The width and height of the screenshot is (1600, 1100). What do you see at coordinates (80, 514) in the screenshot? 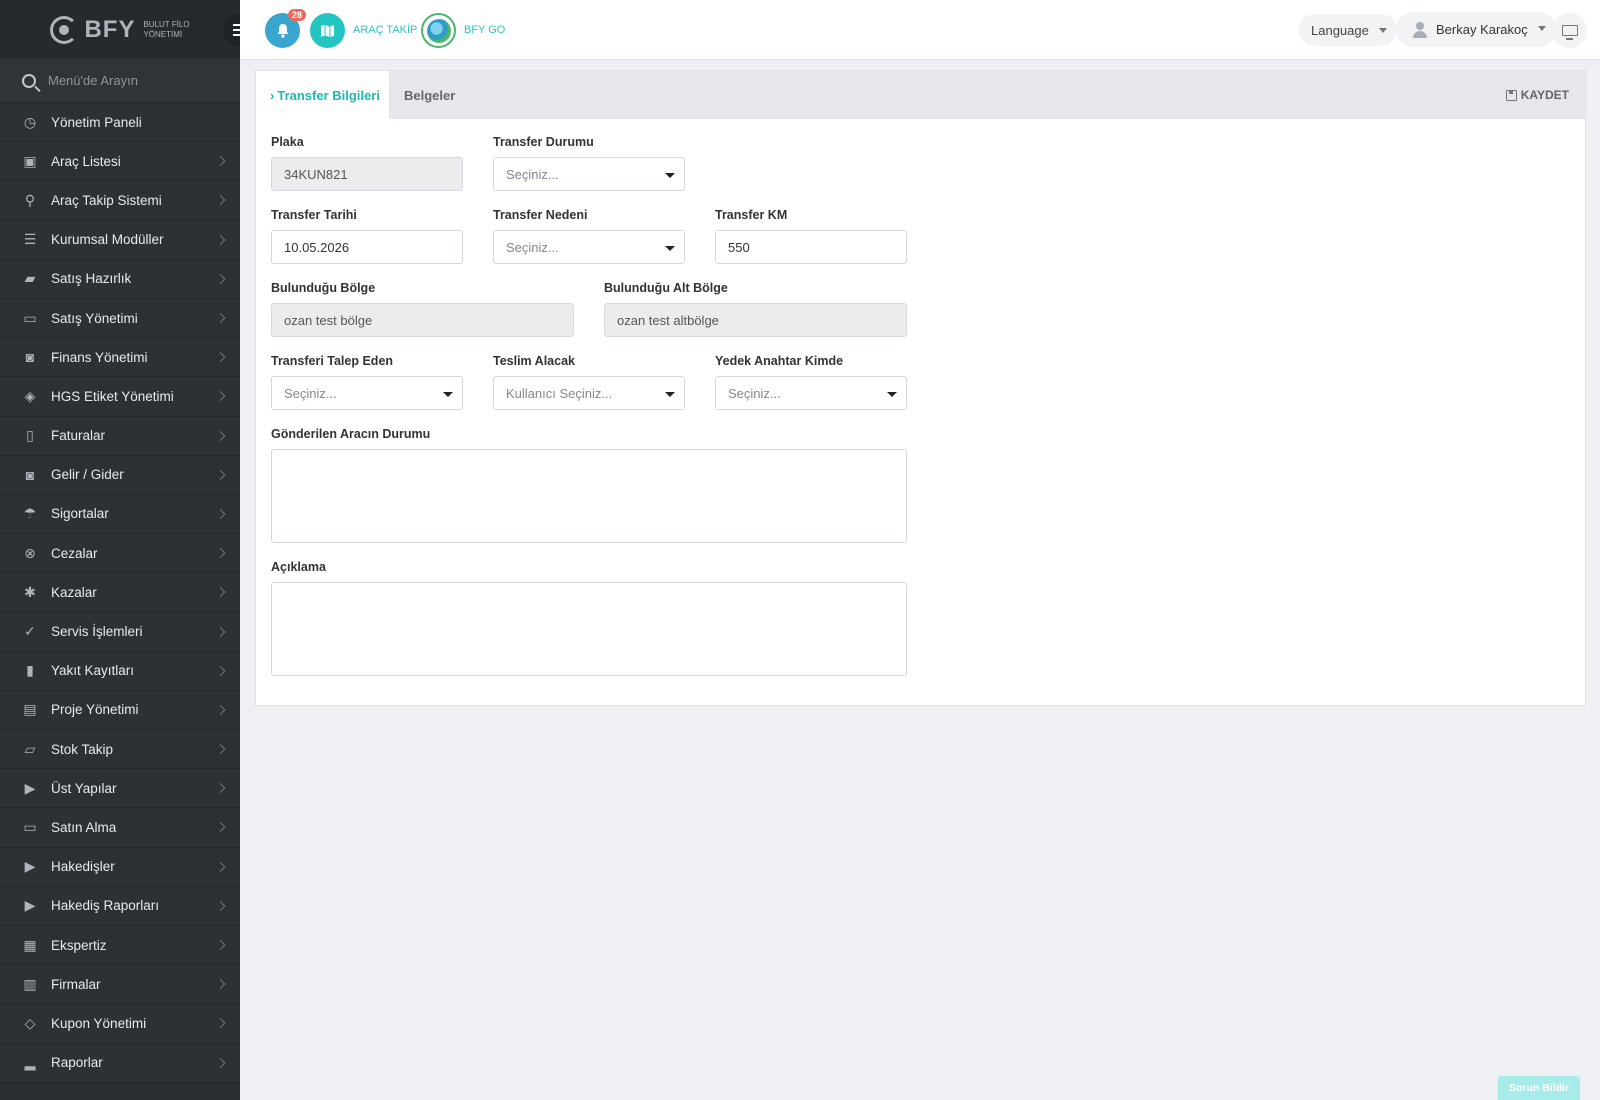
I see `sidebar-item-label: Sigortalar` at bounding box center [80, 514].